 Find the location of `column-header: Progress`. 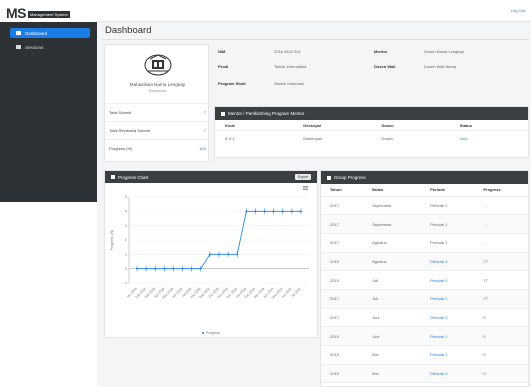

column-header: Progress is located at coordinates (501, 190).